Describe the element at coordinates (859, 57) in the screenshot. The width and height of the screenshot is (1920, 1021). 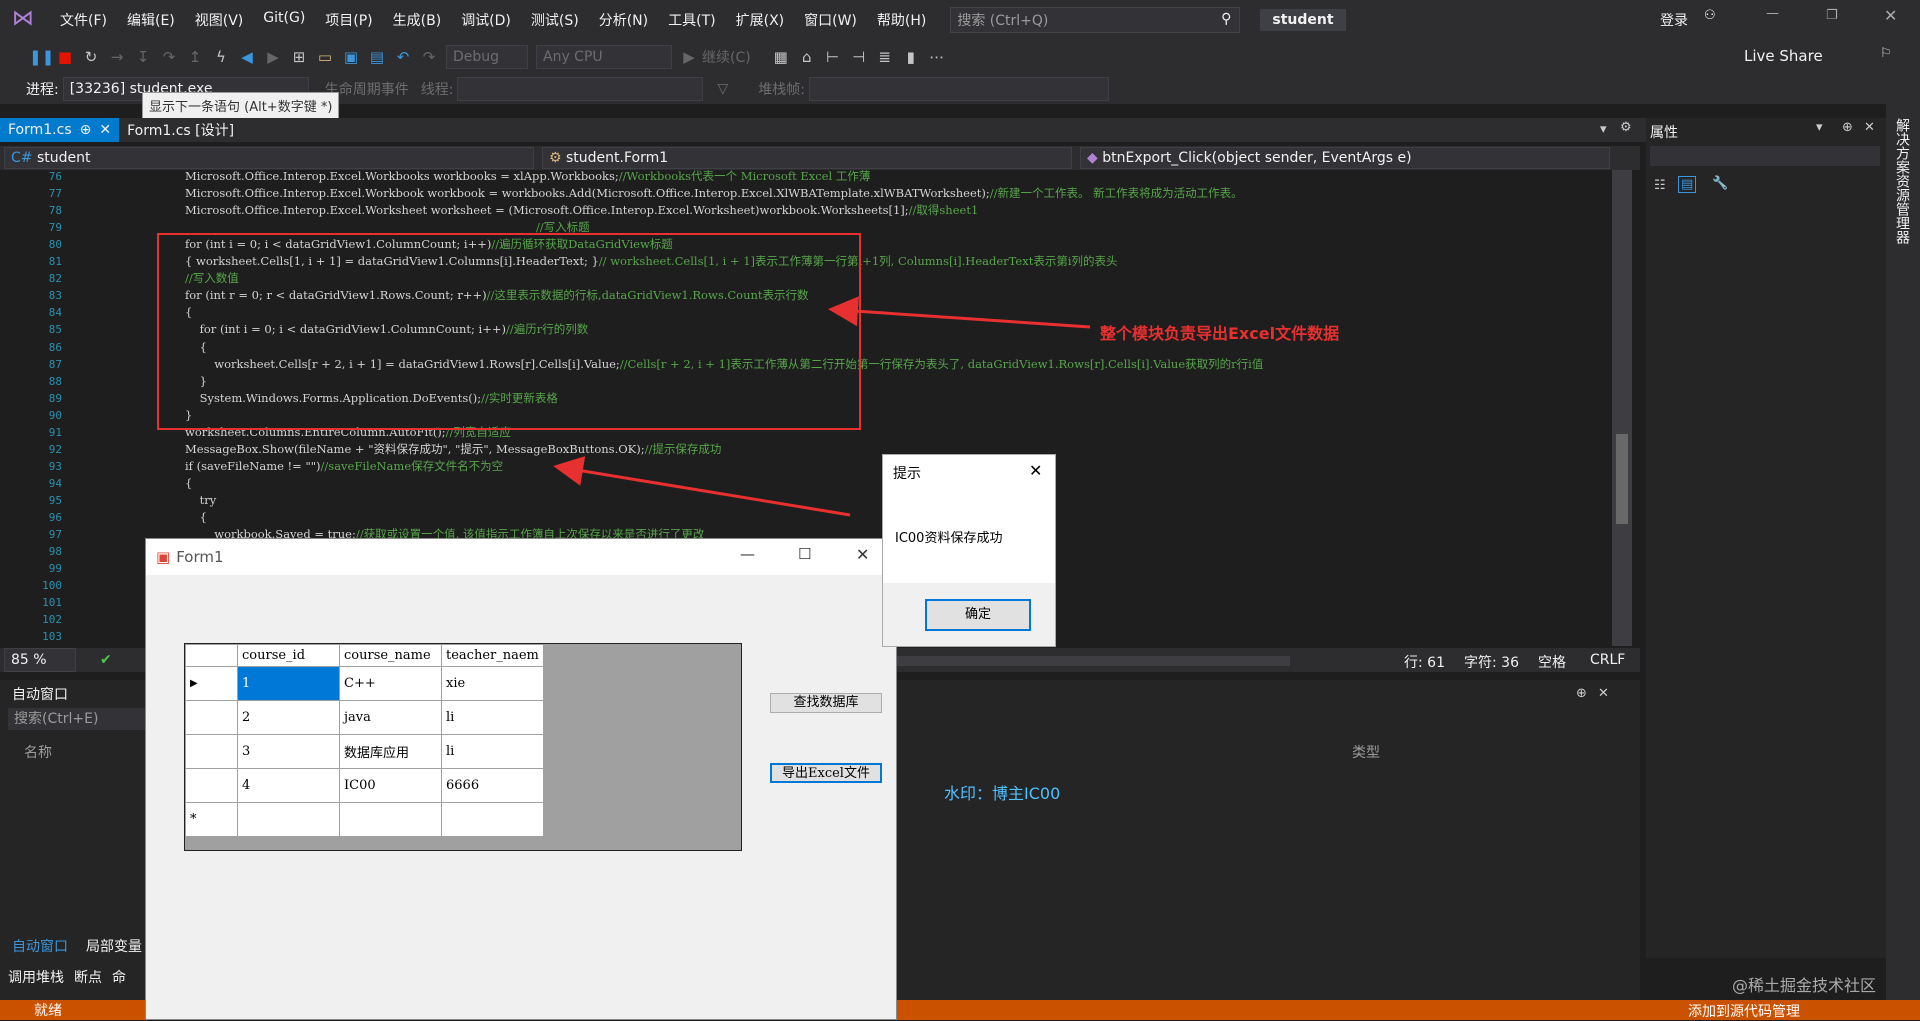
I see `tool-icon-d: ⊣` at that location.